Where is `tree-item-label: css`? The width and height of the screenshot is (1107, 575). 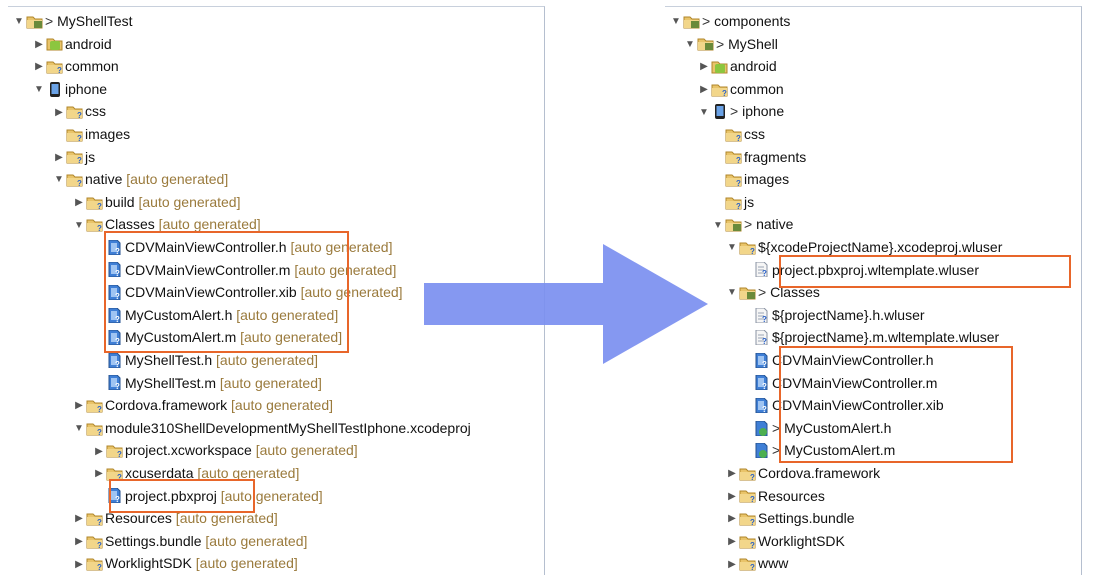 tree-item-label: css is located at coordinates (754, 134).